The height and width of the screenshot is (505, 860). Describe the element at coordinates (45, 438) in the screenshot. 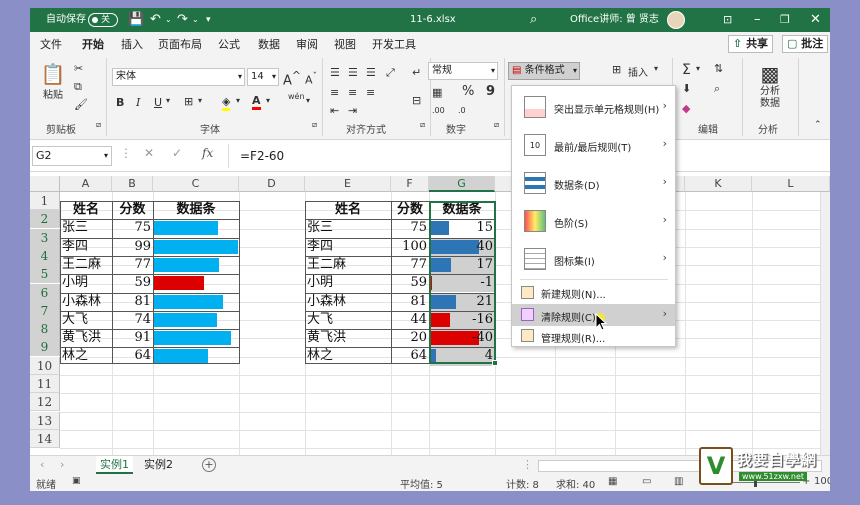

I see `row-header: 14` at that location.